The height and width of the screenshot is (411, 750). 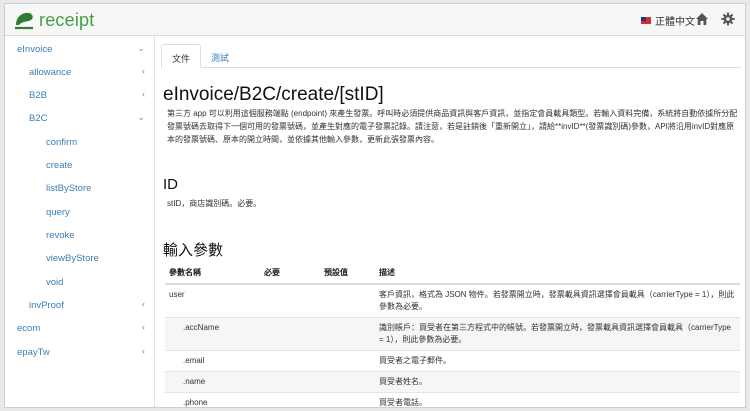 What do you see at coordinates (675, 22) in the screenshot?
I see `language-label: 正體中文` at bounding box center [675, 22].